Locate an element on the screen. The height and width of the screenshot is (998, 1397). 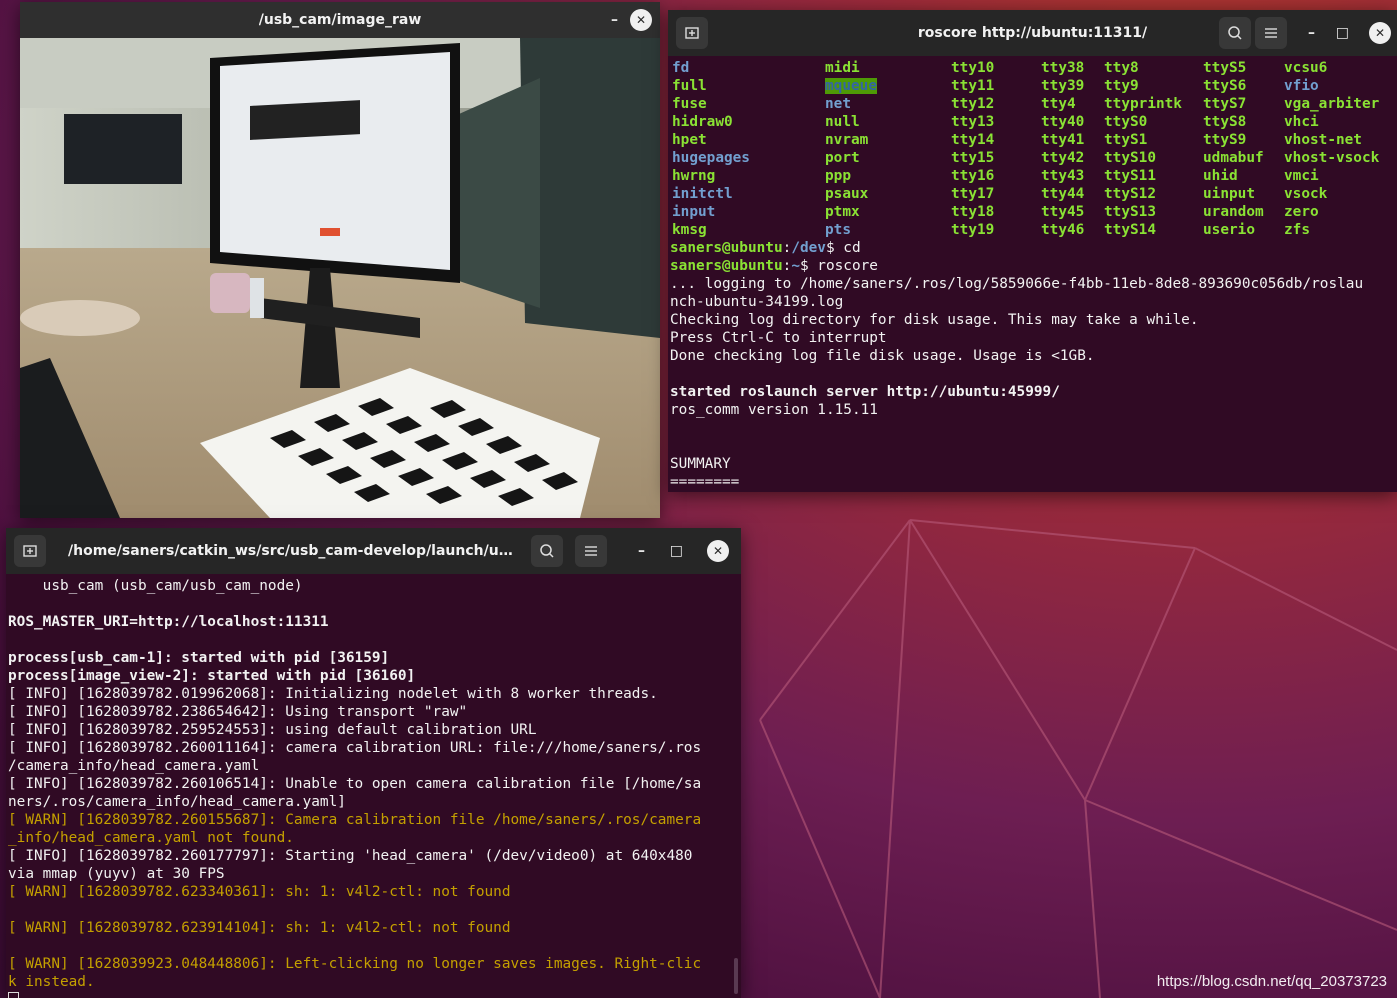
roscore-window-title: roscore http://ubuntu:11311/ is located at coordinates (1032, 33).